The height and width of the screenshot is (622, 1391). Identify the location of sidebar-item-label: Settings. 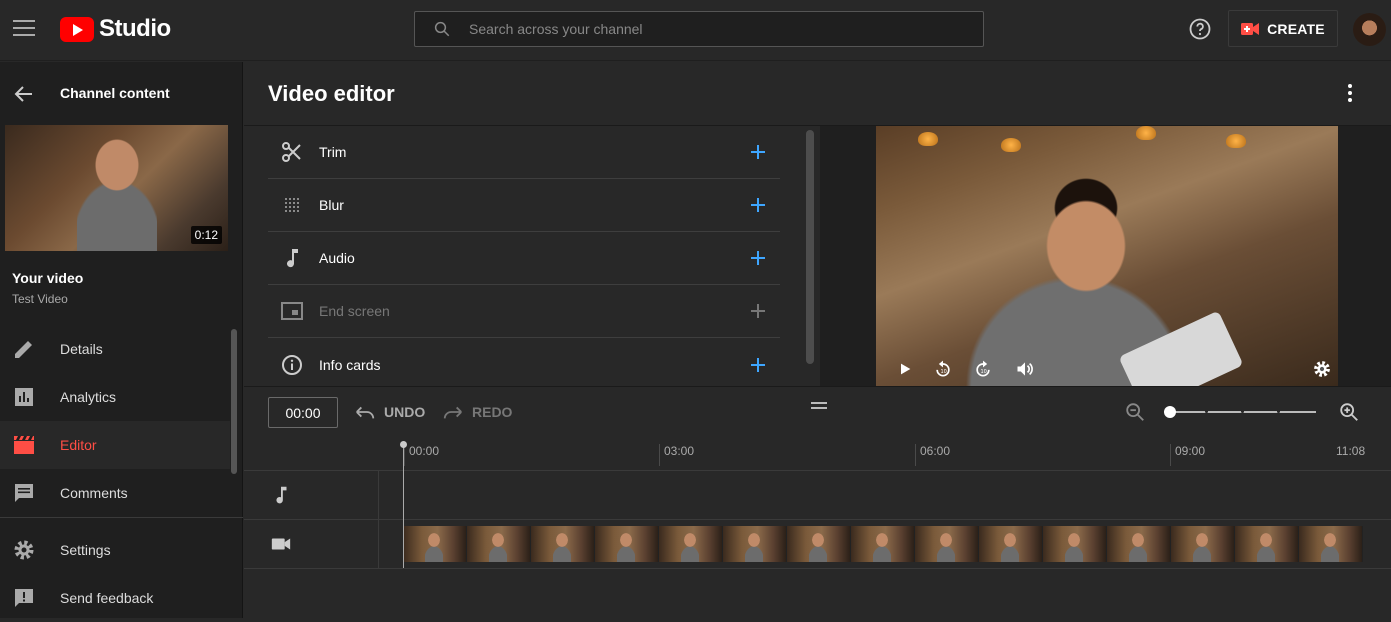
(85, 550).